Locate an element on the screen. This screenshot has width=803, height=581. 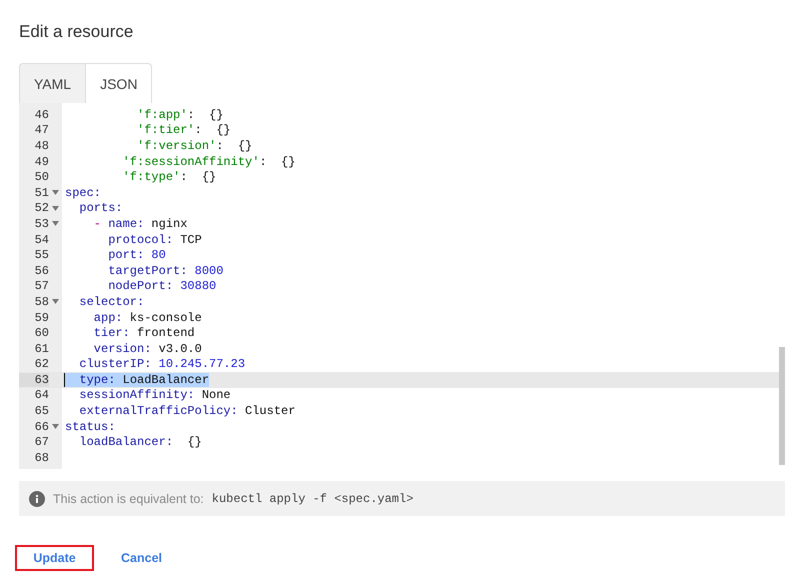
code-text: 'f:type': {} is located at coordinates (169, 177).